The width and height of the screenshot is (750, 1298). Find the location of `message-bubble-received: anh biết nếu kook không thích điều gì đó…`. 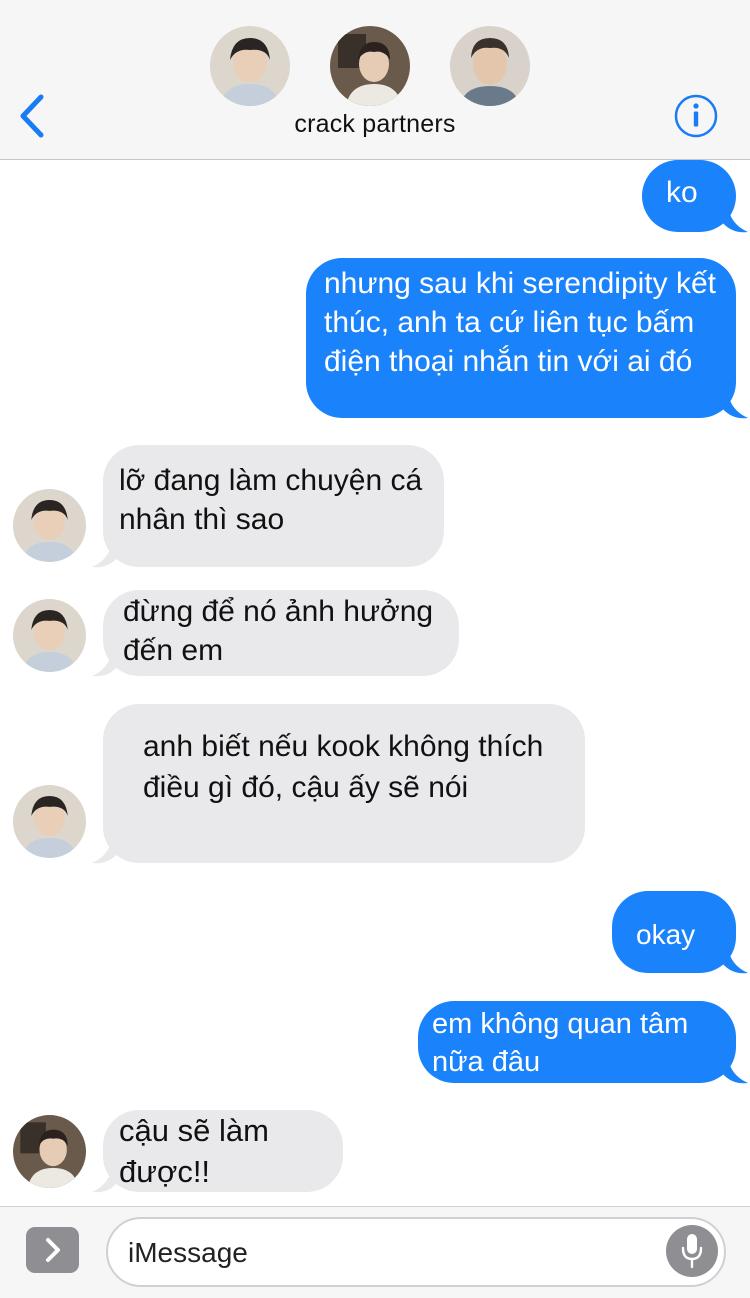

message-bubble-received: anh biết nếu kook không thích điều gì đó… is located at coordinates (344, 783).